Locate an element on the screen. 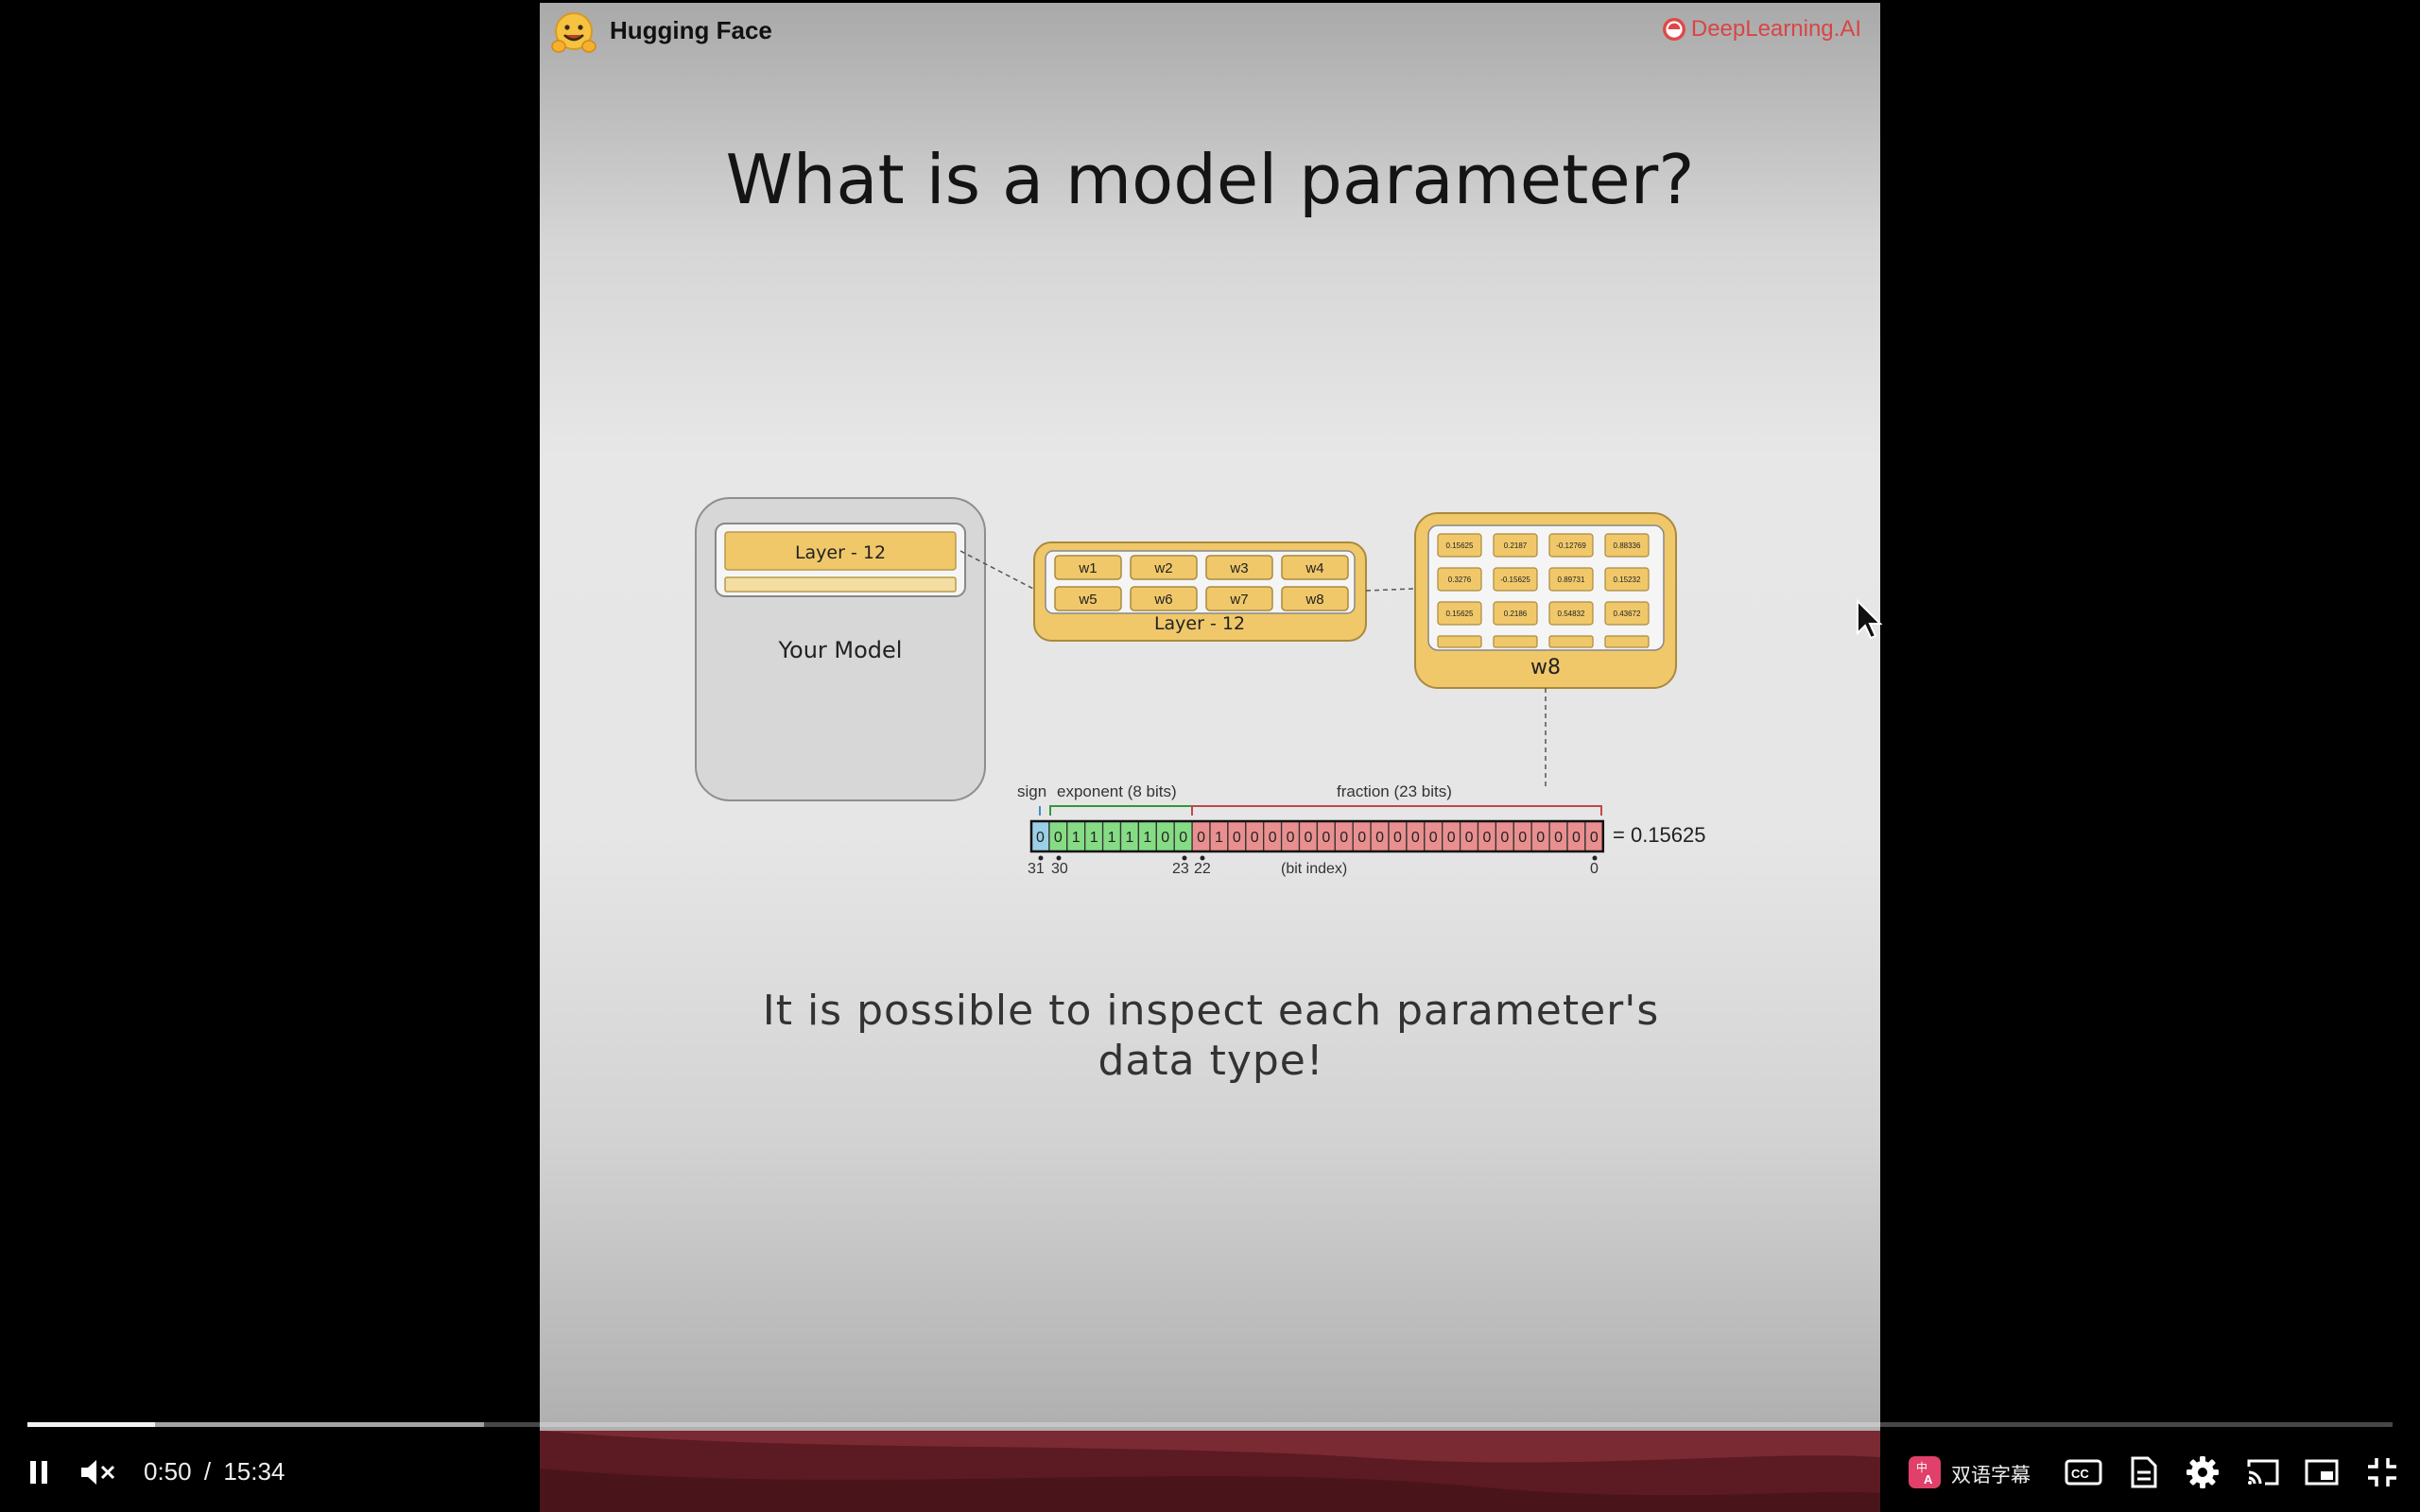 Image resolution: width=2420 pixels, height=1512 pixels. progress-bar is located at coordinates (1210, 1424).